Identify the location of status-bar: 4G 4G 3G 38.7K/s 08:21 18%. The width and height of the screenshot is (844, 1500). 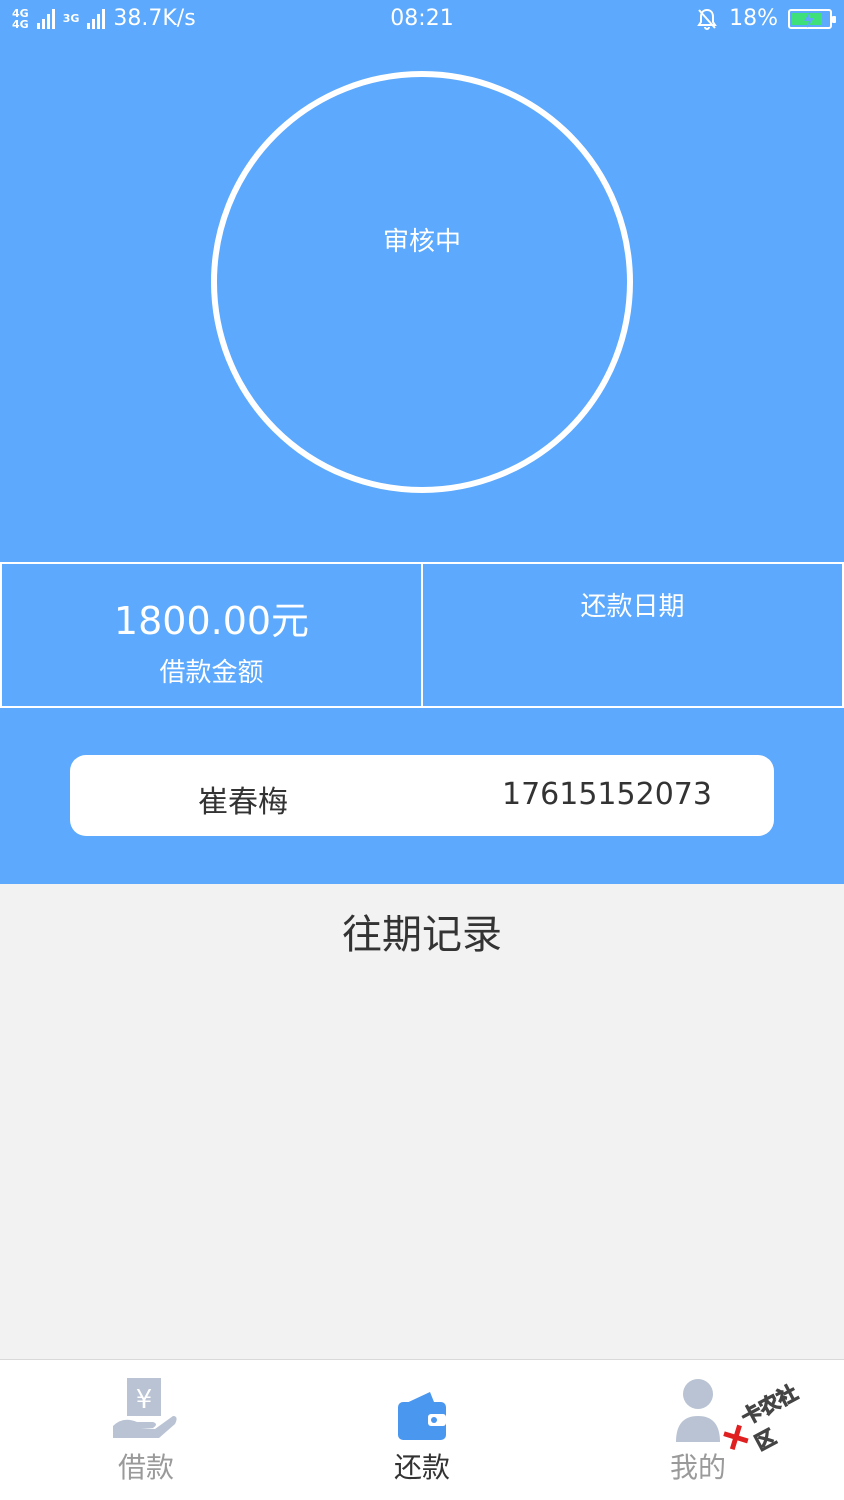
(422, 21).